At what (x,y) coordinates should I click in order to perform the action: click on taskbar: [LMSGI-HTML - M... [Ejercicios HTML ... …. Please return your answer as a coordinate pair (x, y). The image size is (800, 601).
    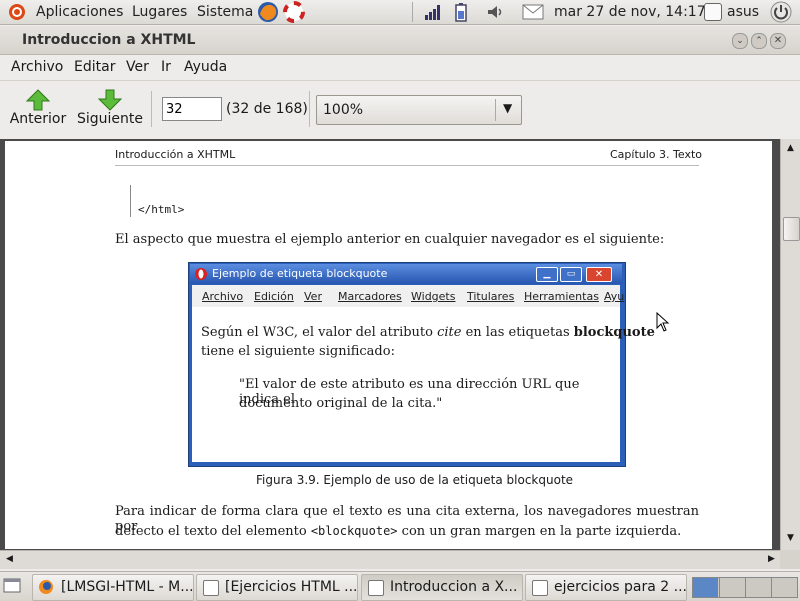
    Looking at the image, I should click on (400, 586).